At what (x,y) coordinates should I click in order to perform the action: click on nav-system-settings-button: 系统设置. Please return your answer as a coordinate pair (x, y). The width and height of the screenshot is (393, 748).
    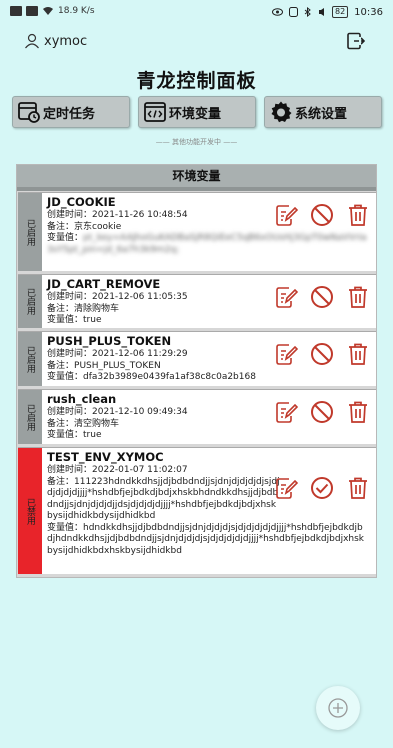
    Looking at the image, I should click on (323, 112).